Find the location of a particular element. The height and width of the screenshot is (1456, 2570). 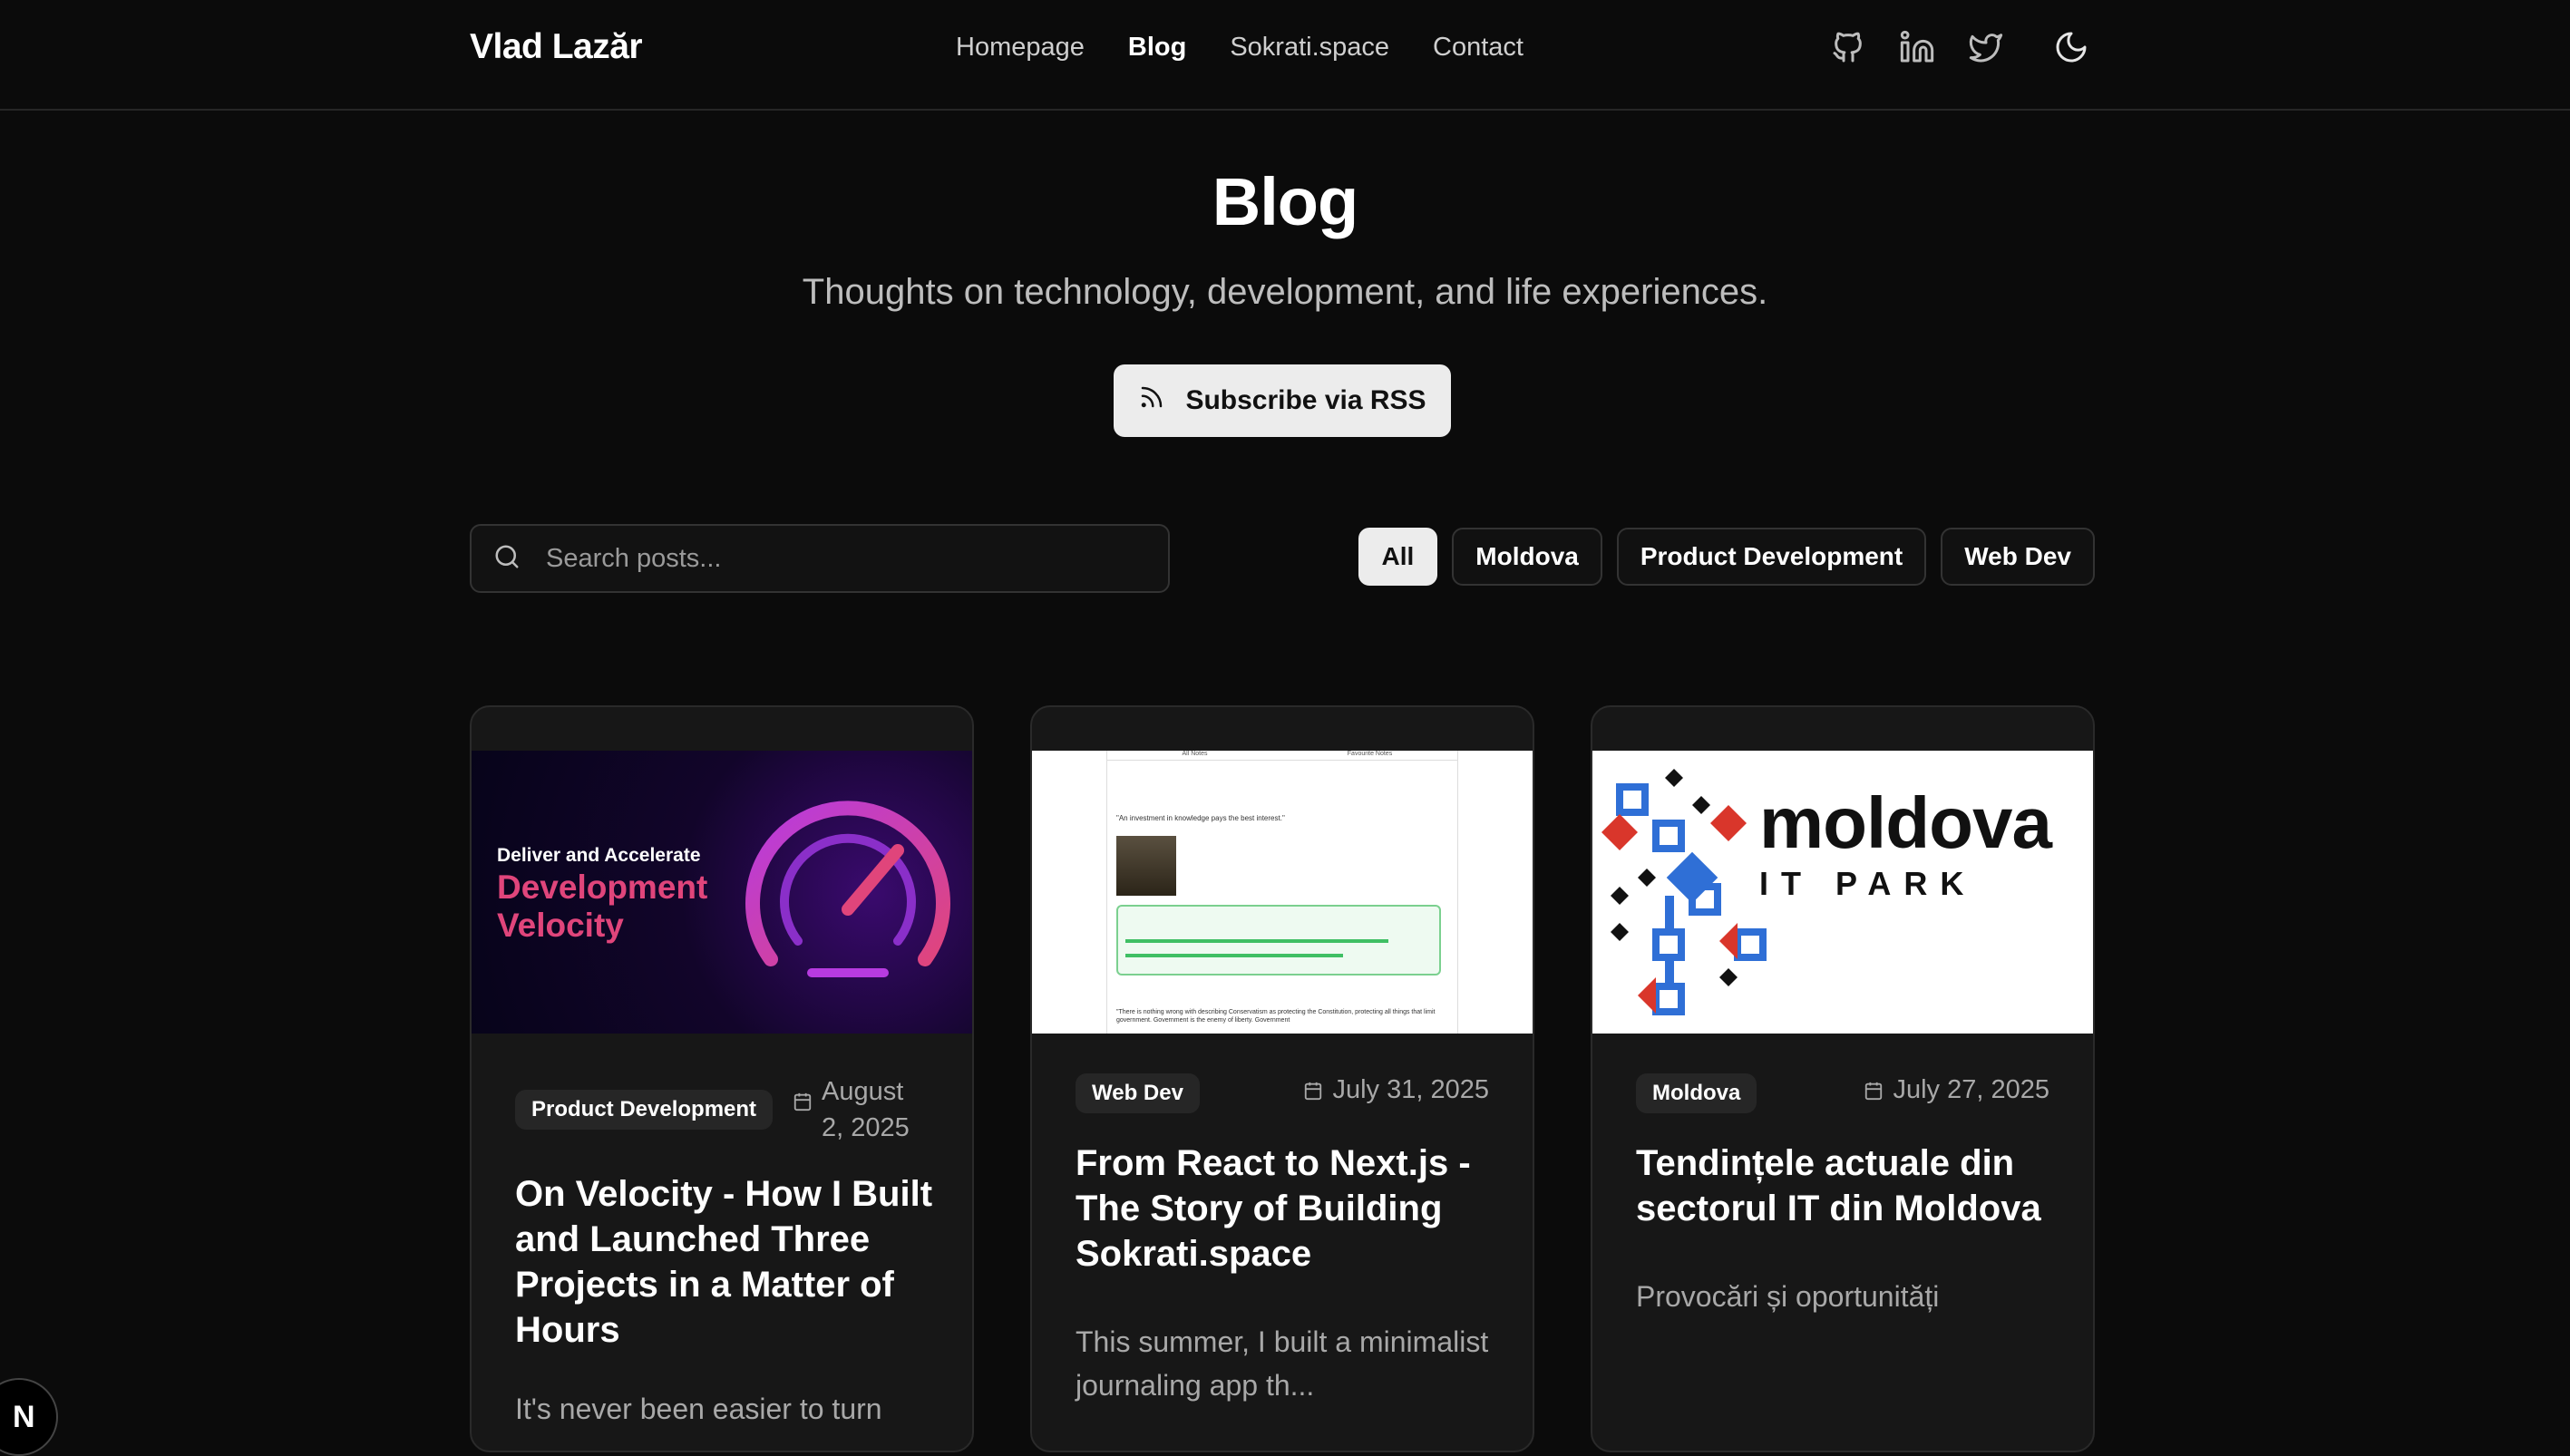

filter-web-dev: Web Dev is located at coordinates (2018, 557).